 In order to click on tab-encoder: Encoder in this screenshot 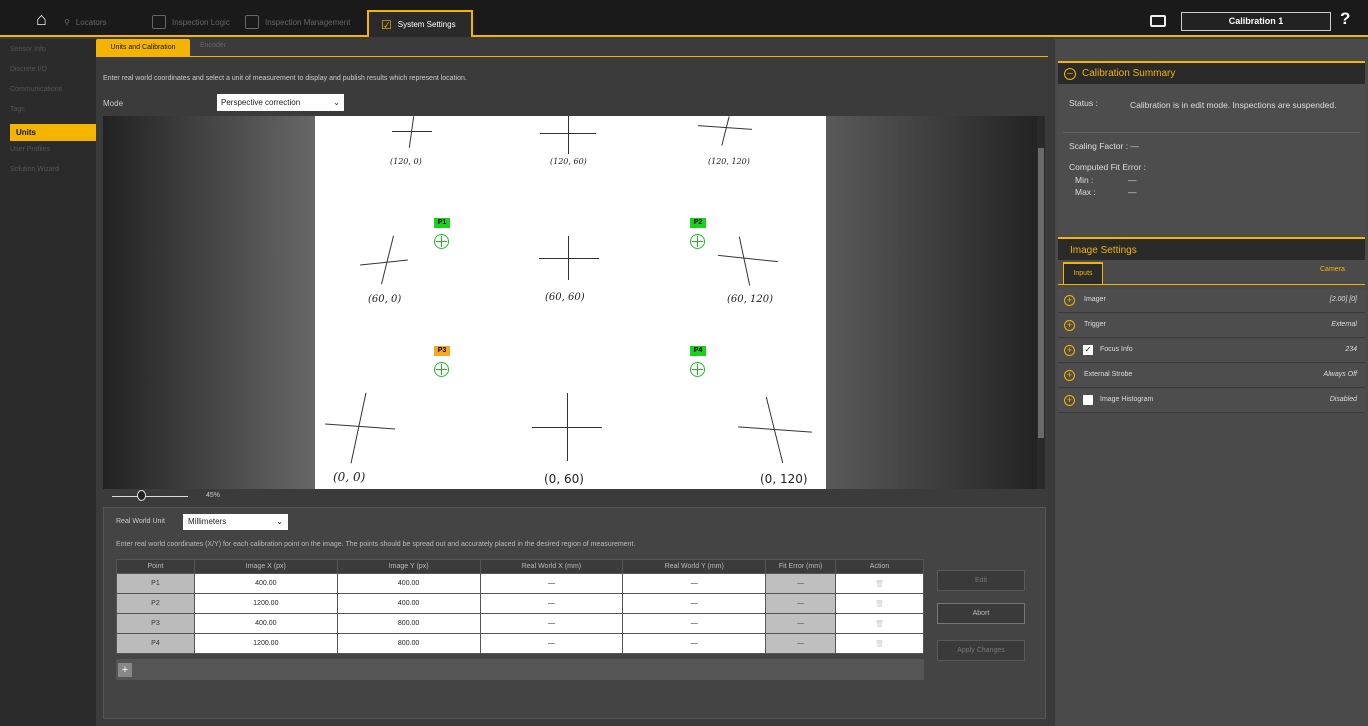, I will do `click(213, 45)`.